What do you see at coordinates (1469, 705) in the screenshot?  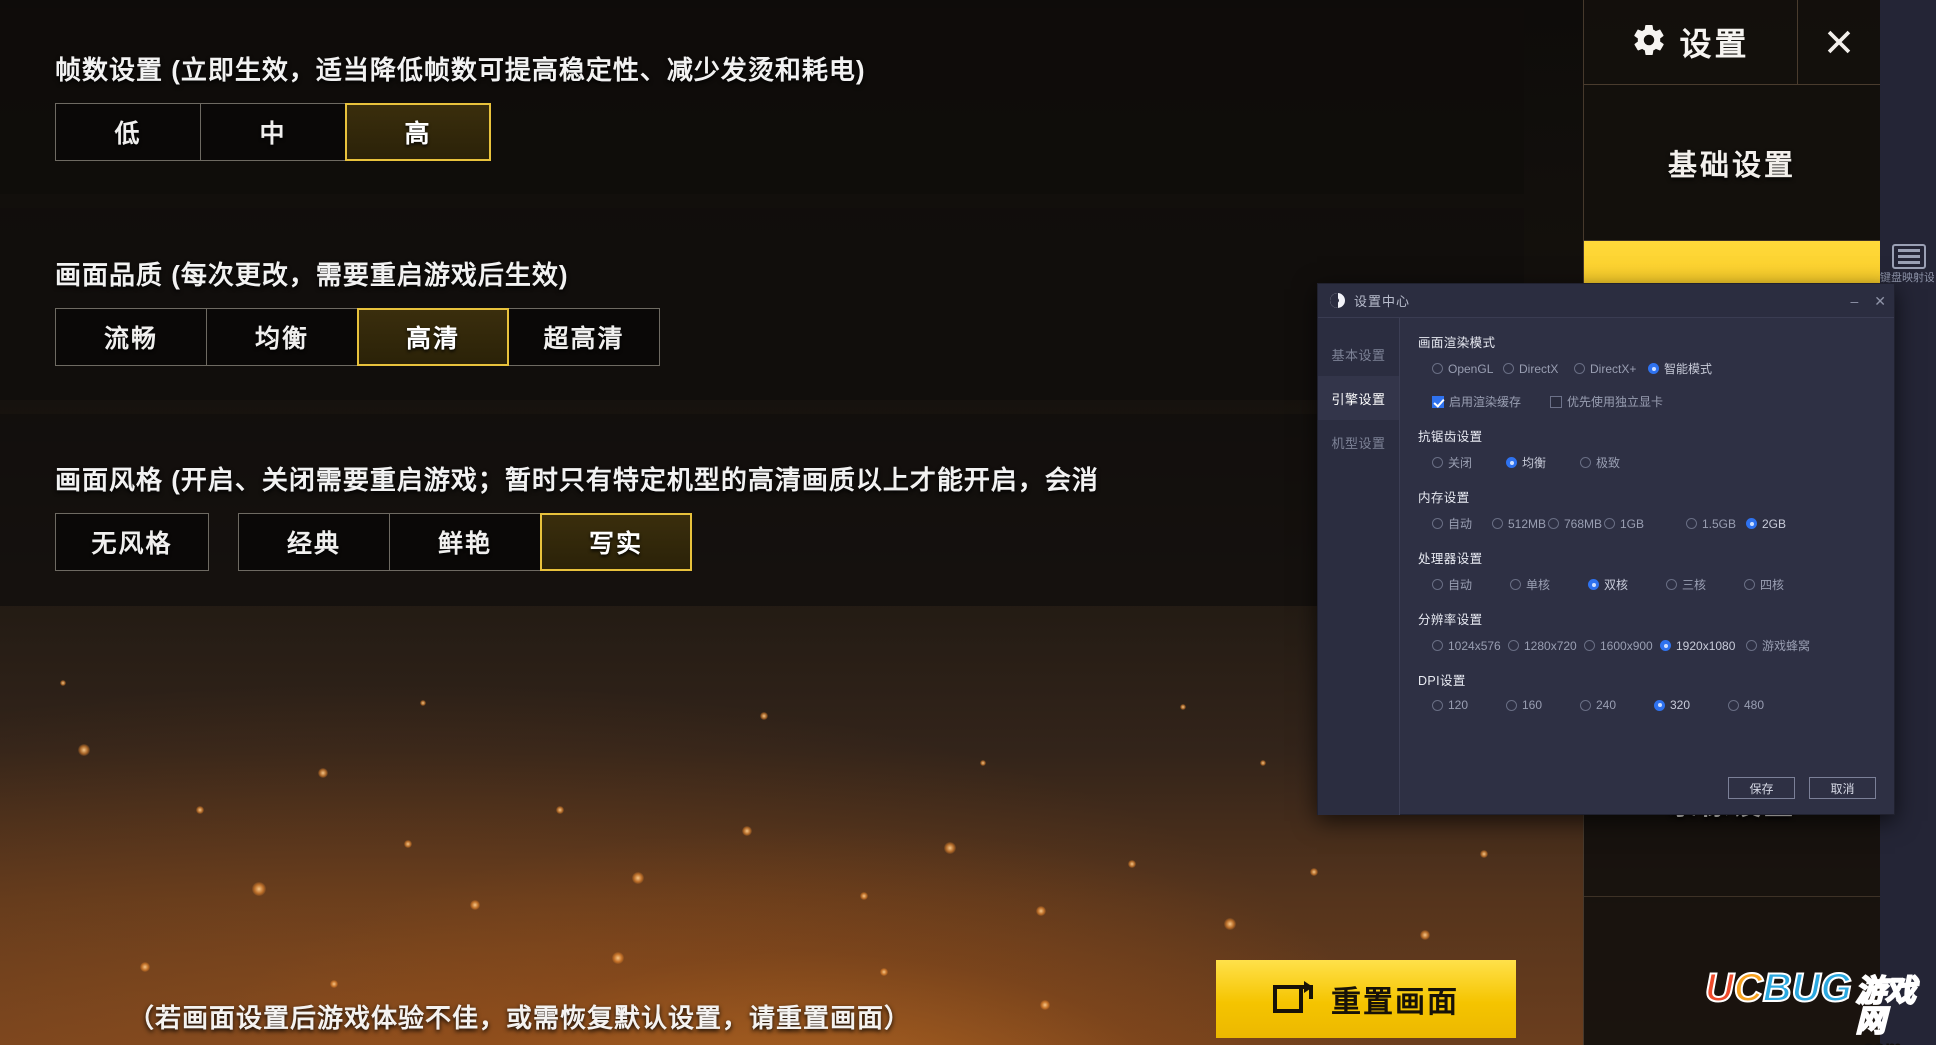 I see `dpi-120: 120` at bounding box center [1469, 705].